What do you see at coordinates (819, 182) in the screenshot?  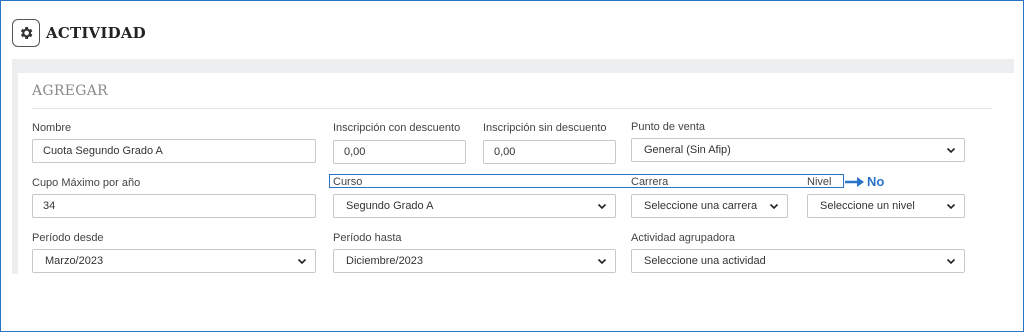 I see `nivel-label: Nivel` at bounding box center [819, 182].